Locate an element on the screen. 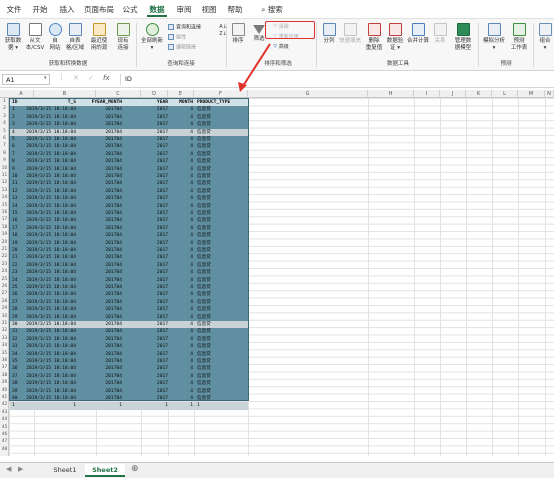 This screenshot has width=554, height=478. table-row: 8 2019/3/15 18:18:04 201704 2017 4 信息贷 is located at coordinates (129, 161).